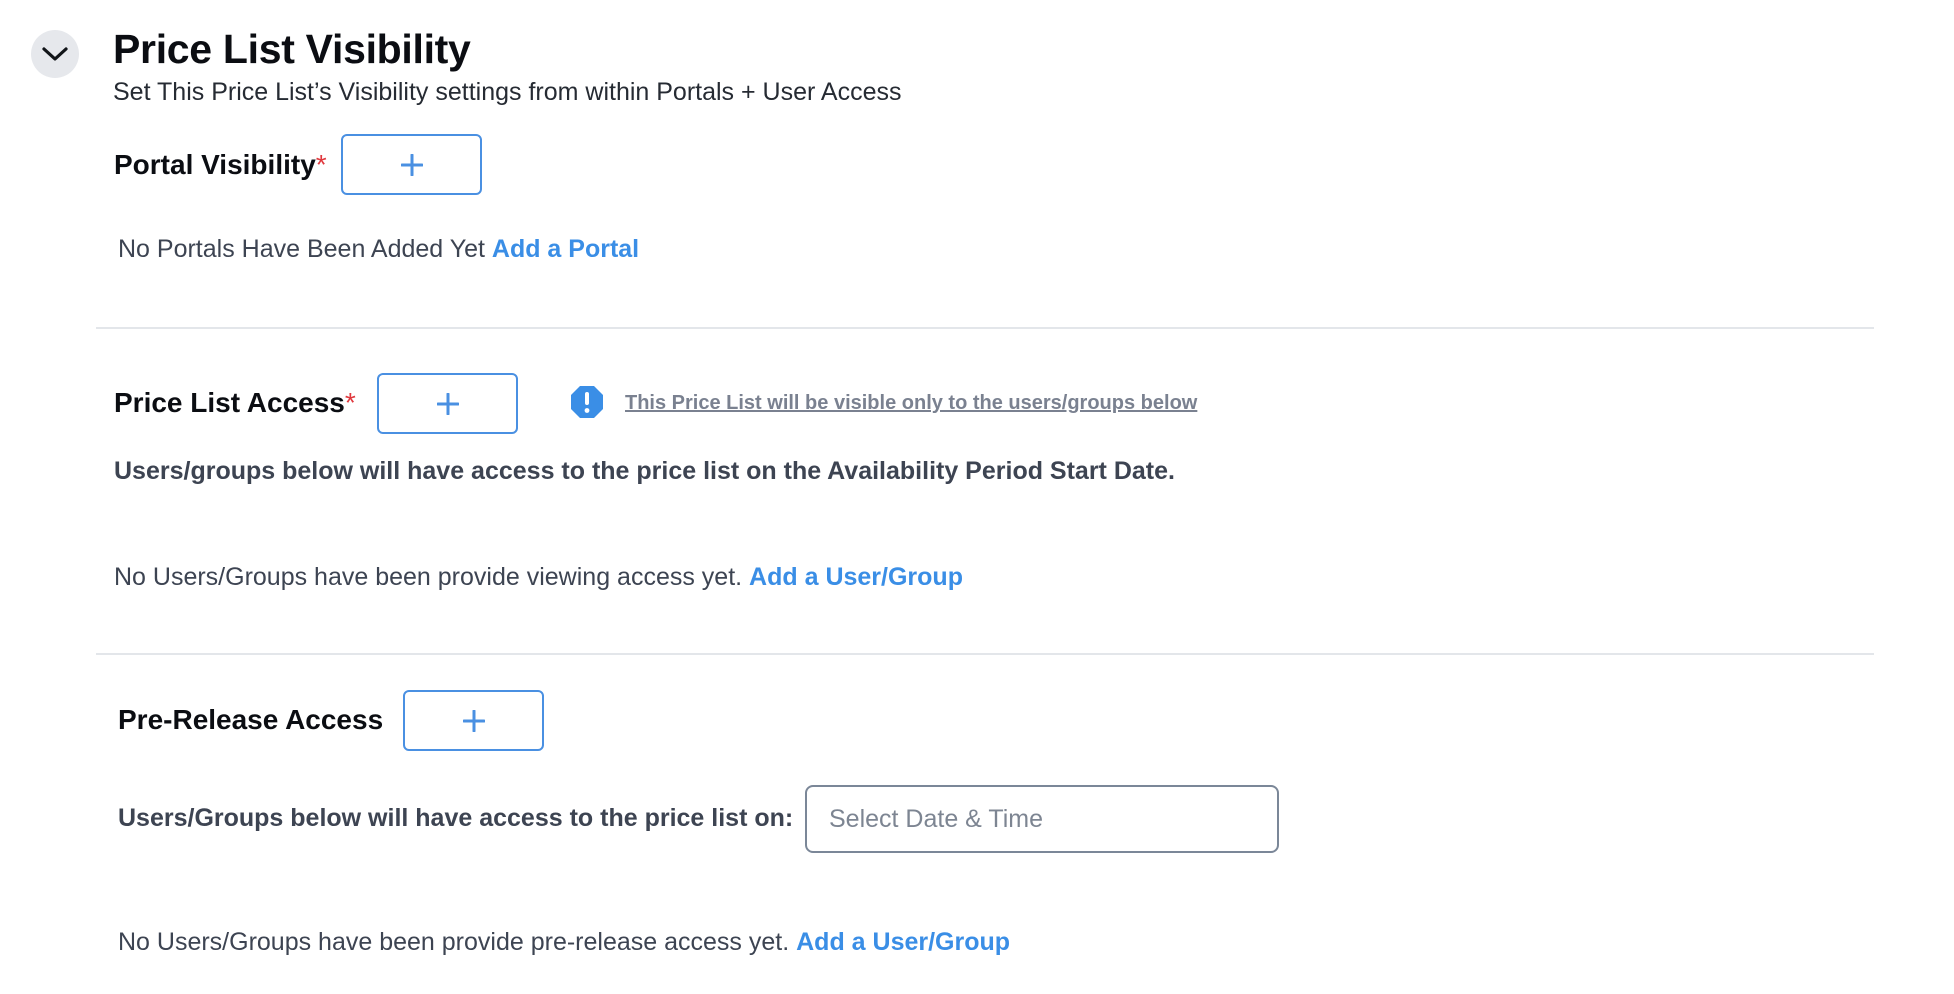 This screenshot has height=994, width=1954. I want to click on pre-release-date-input, so click(1042, 819).